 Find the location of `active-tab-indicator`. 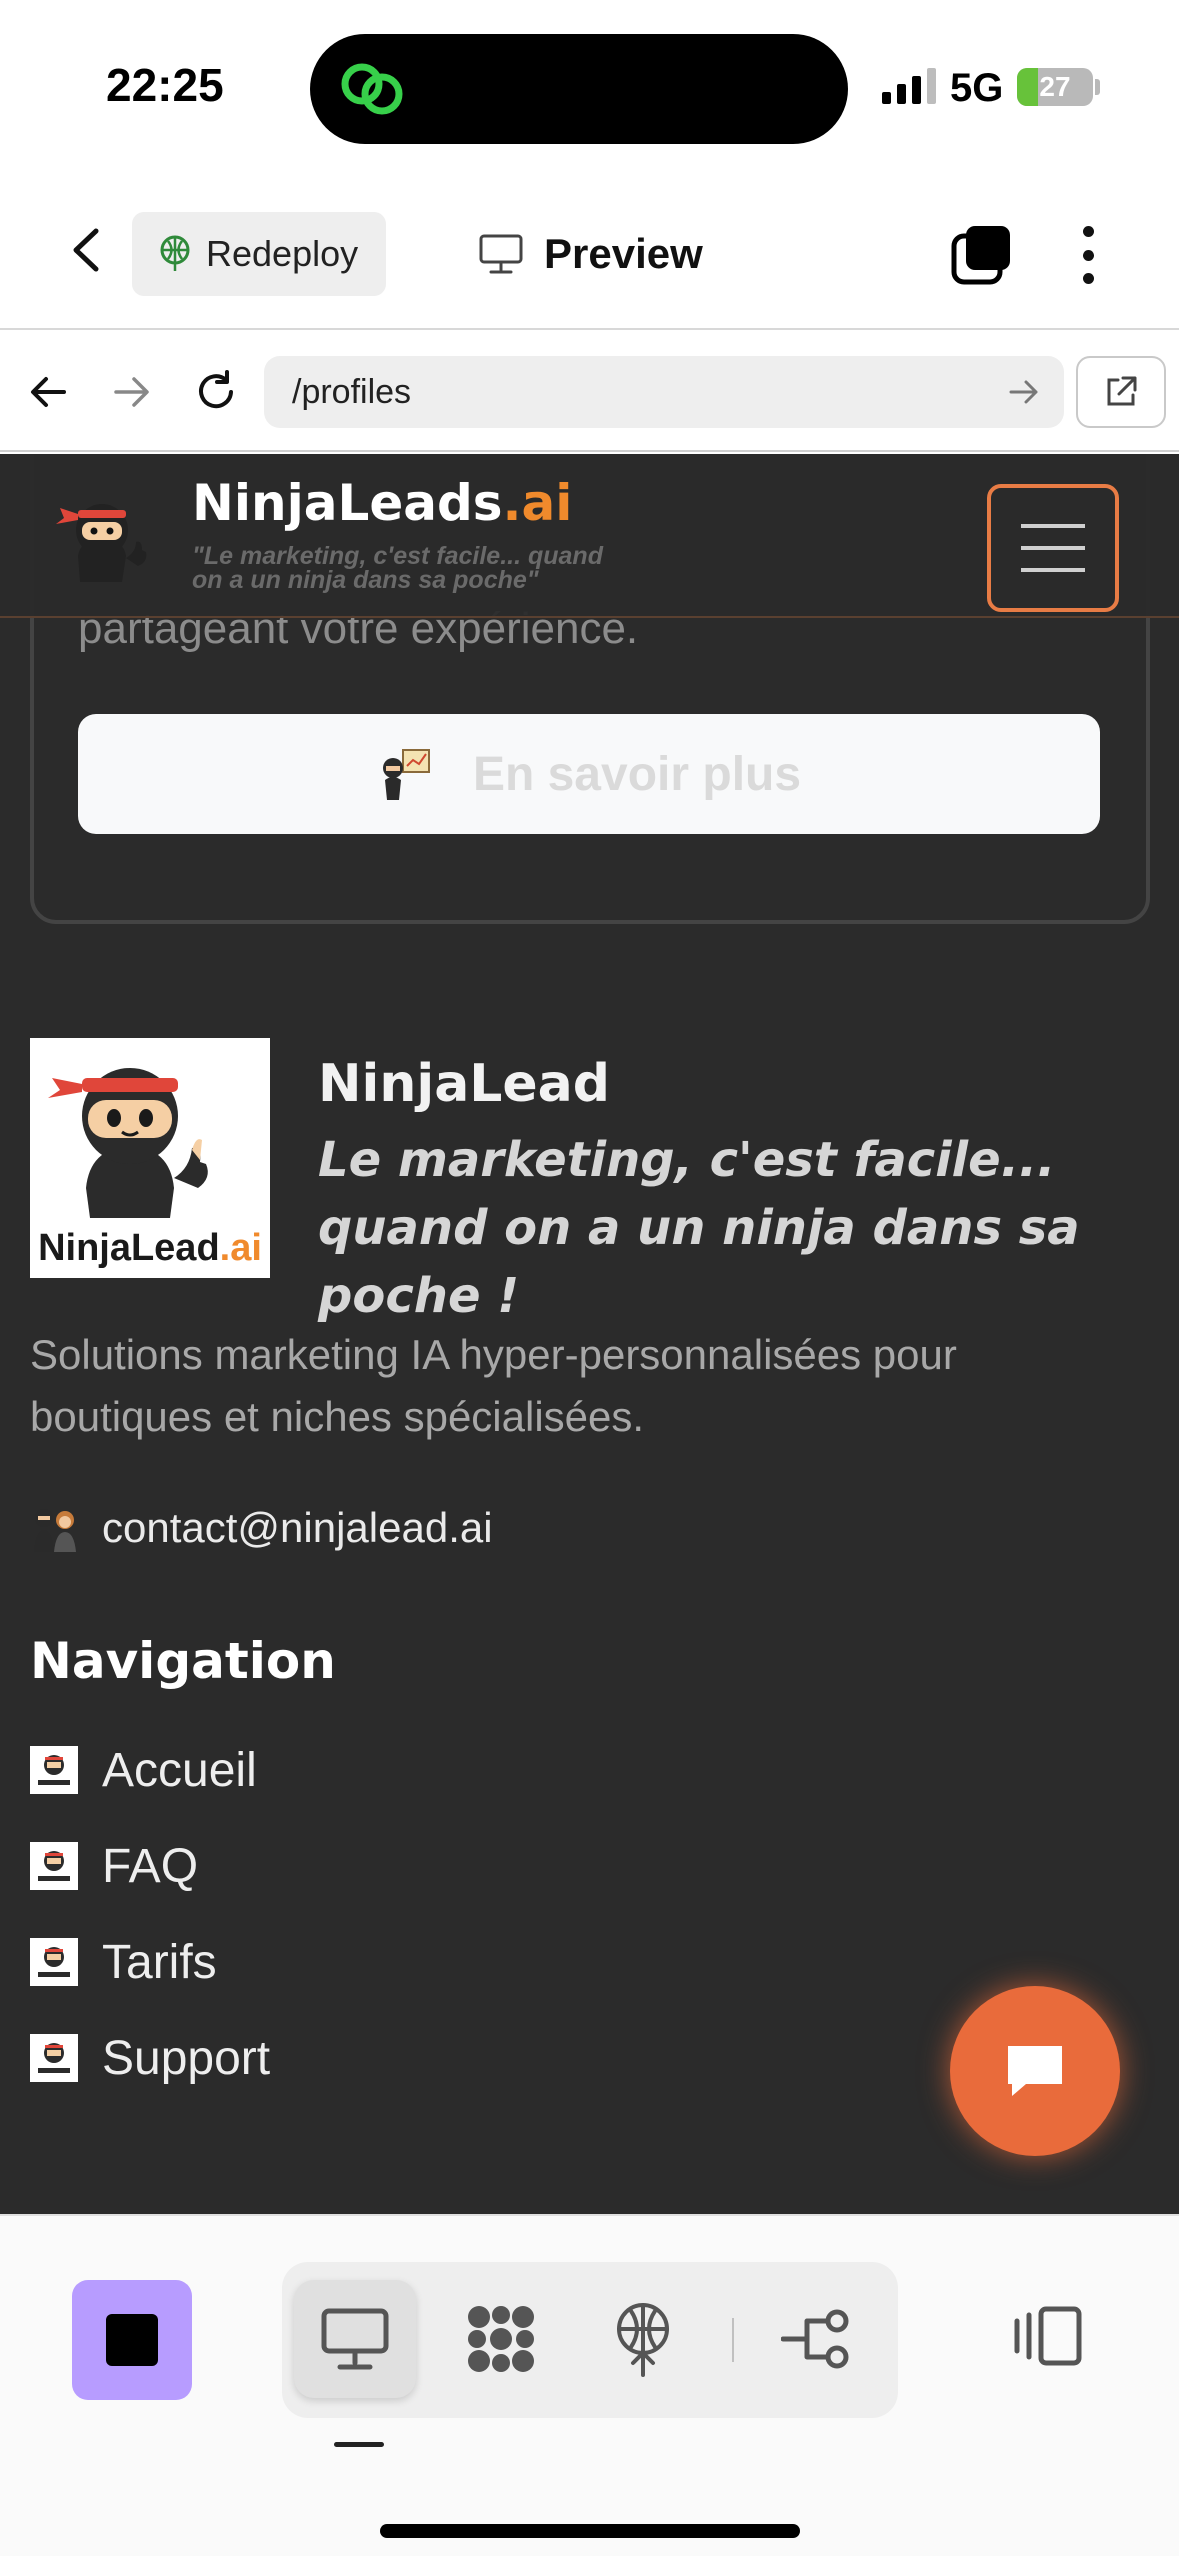

active-tab-indicator is located at coordinates (359, 2444).